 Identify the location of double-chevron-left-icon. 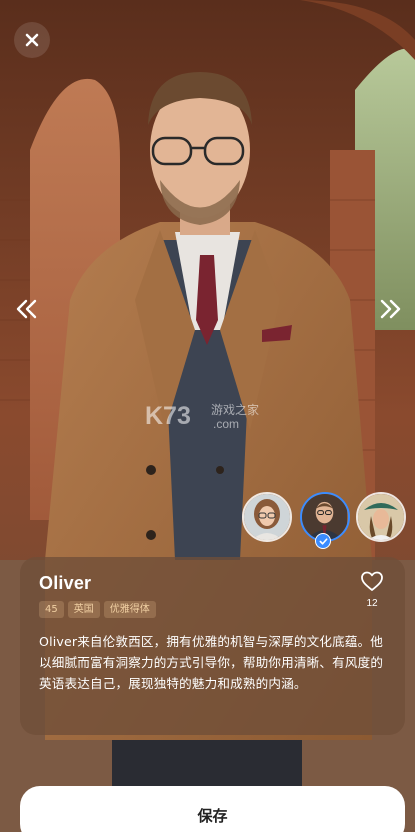
(26, 309).